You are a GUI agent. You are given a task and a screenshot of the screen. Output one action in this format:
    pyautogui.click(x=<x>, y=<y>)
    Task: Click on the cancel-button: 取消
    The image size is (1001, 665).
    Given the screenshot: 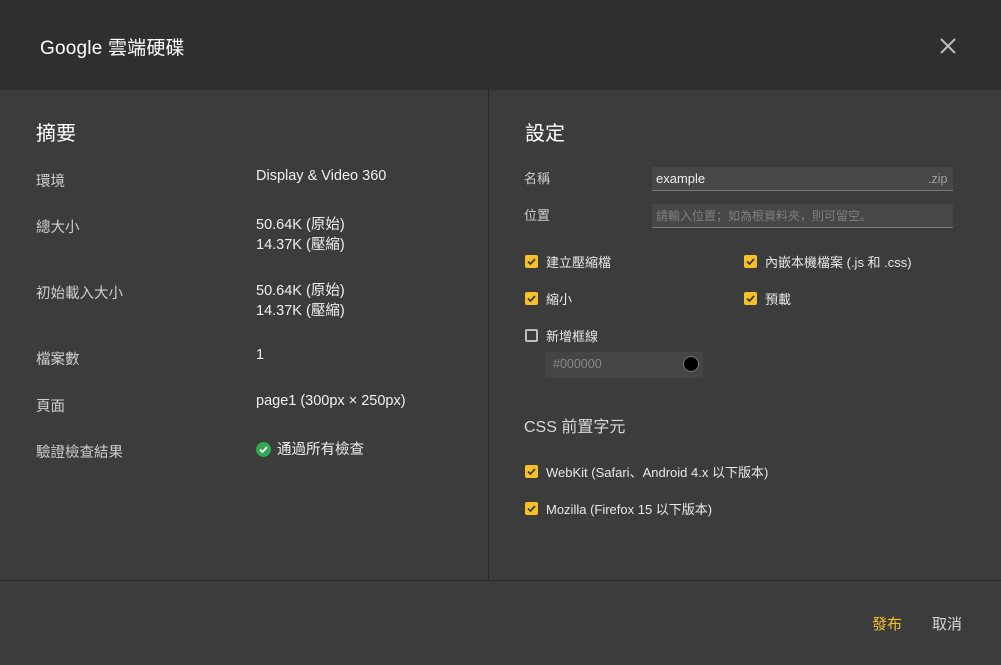 What is the action you would take?
    pyautogui.click(x=947, y=623)
    